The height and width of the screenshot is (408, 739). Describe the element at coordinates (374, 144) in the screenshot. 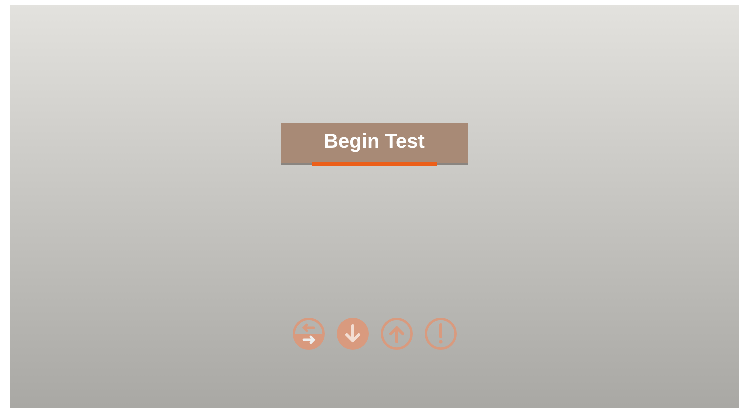

I see `begin-test-button: Begin Test` at that location.